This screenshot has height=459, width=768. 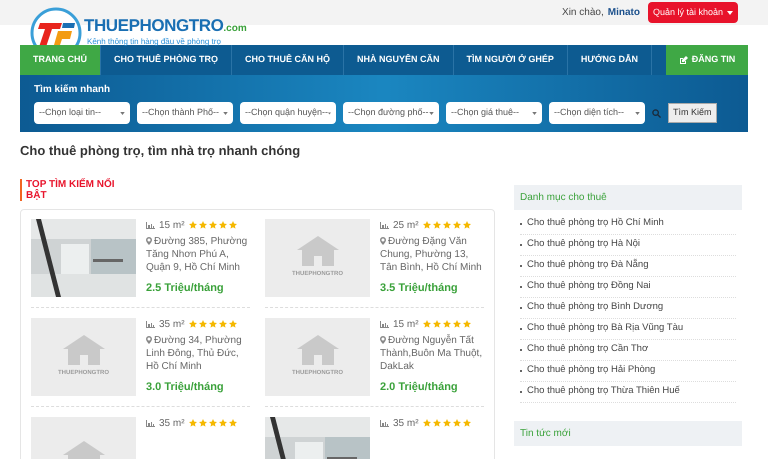 I want to click on select-field: --Chọn loại tin--, so click(x=82, y=113).